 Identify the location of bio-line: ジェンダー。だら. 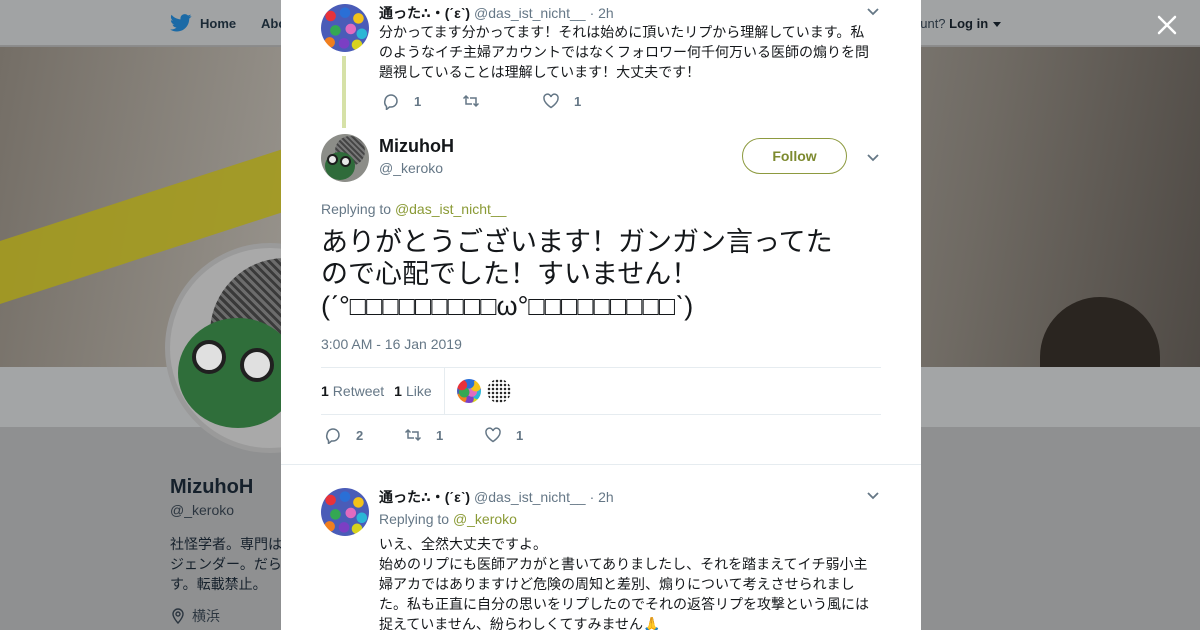
(226, 564).